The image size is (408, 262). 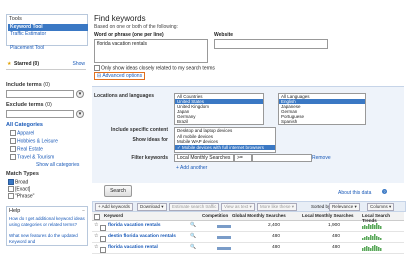 I want to click on filter-value-input, so click(x=282, y=158).